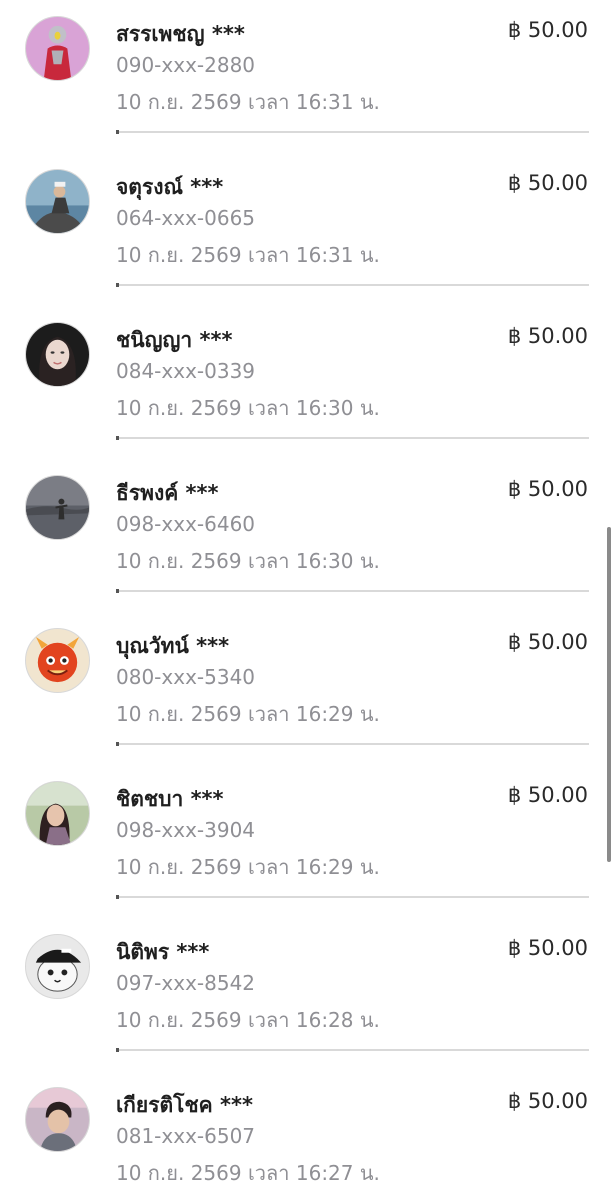 The height and width of the screenshot is (1200, 614). What do you see at coordinates (174, 340) in the screenshot?
I see `sender-name: ชนิญญา ***` at bounding box center [174, 340].